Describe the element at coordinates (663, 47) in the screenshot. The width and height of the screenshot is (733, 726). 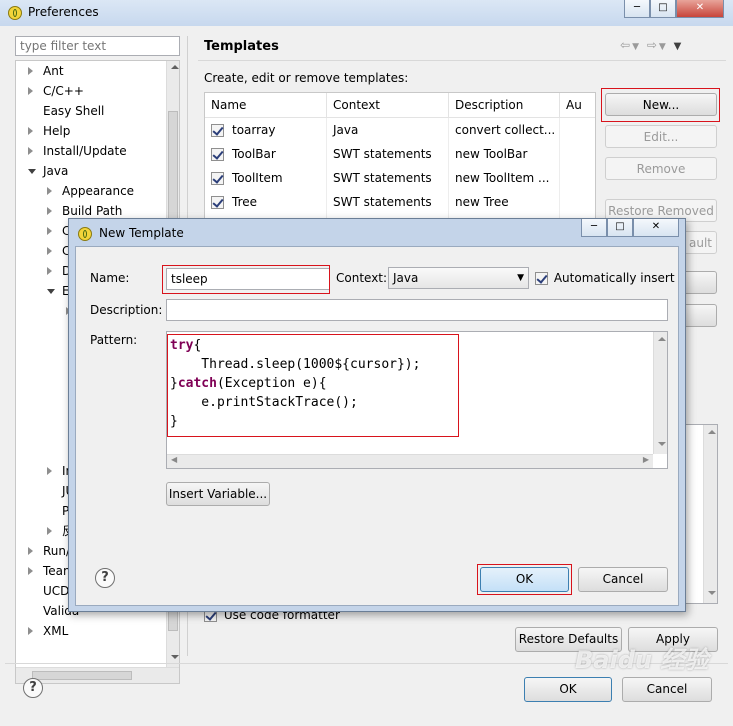
I see `forward-menu-icon: ▼` at that location.